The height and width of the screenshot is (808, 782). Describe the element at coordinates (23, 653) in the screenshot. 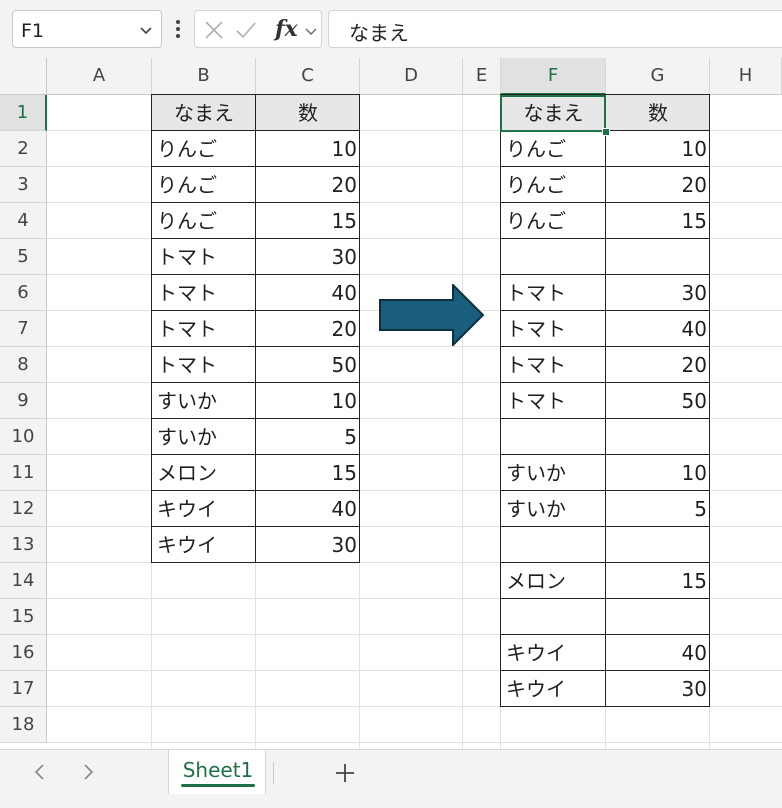

I see `row-header-16: 16` at that location.